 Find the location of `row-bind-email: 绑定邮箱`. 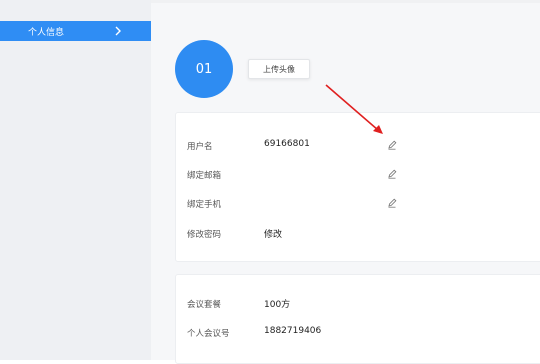

row-bind-email: 绑定邮箱 is located at coordinates (358, 175).